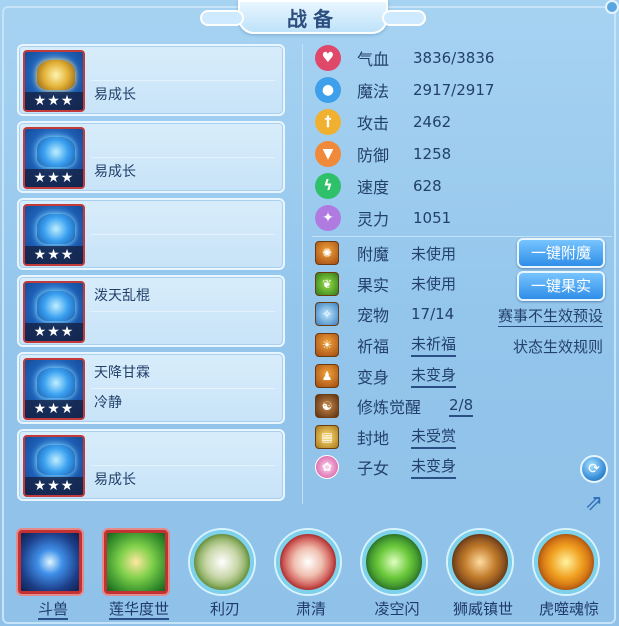  I want to click on spirit-icon: ✦, so click(328, 218).